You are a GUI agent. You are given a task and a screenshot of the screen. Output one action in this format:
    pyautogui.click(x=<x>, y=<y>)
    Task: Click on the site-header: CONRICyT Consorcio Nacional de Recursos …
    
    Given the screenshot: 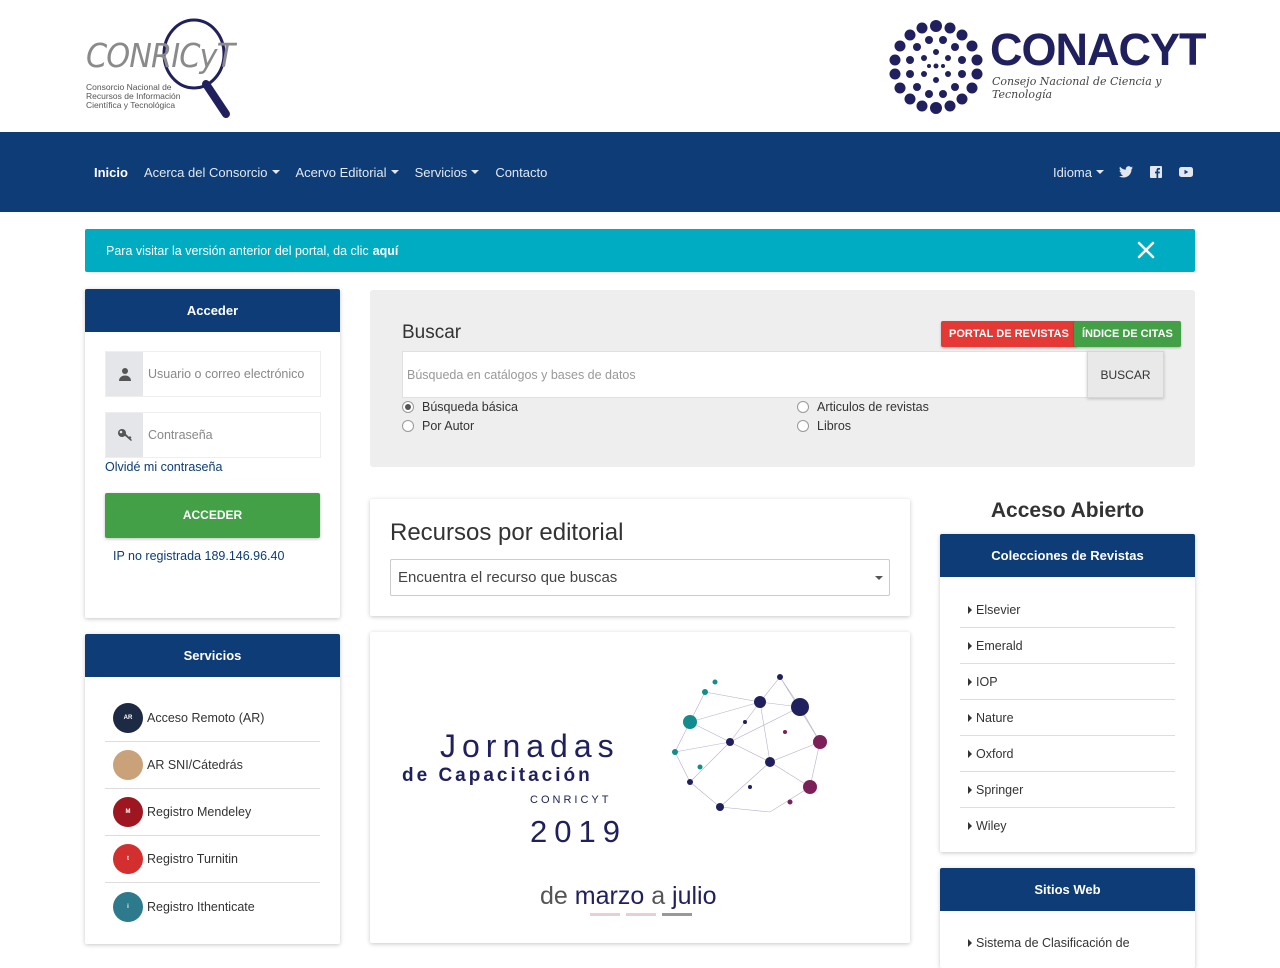 What is the action you would take?
    pyautogui.click(x=640, y=66)
    